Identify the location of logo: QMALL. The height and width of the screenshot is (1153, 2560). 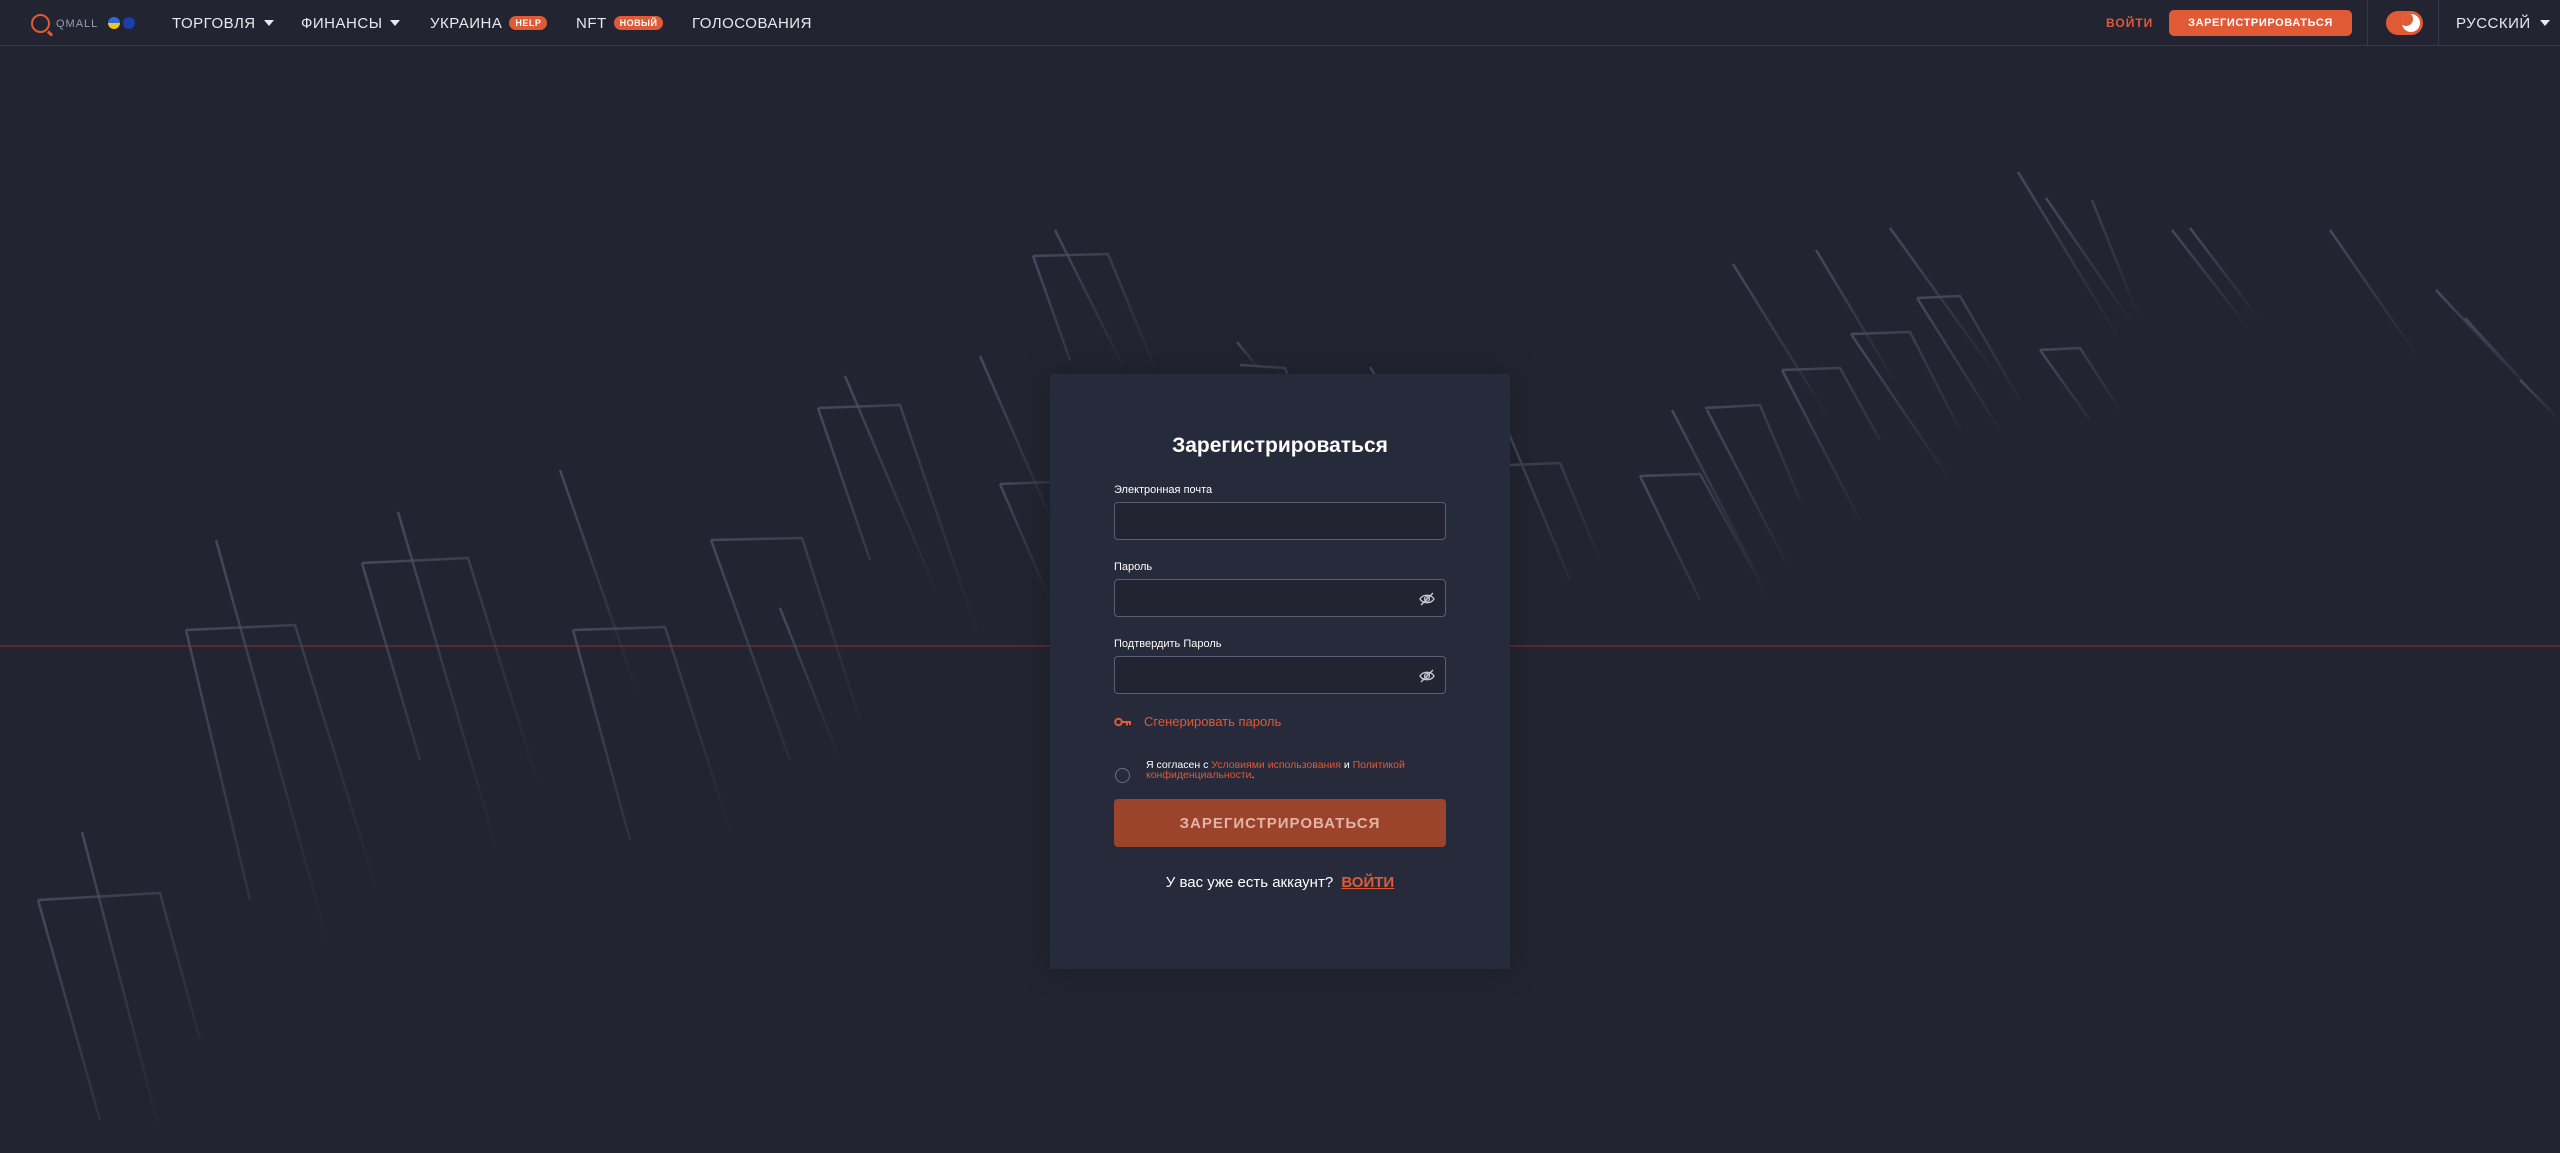
(64, 23).